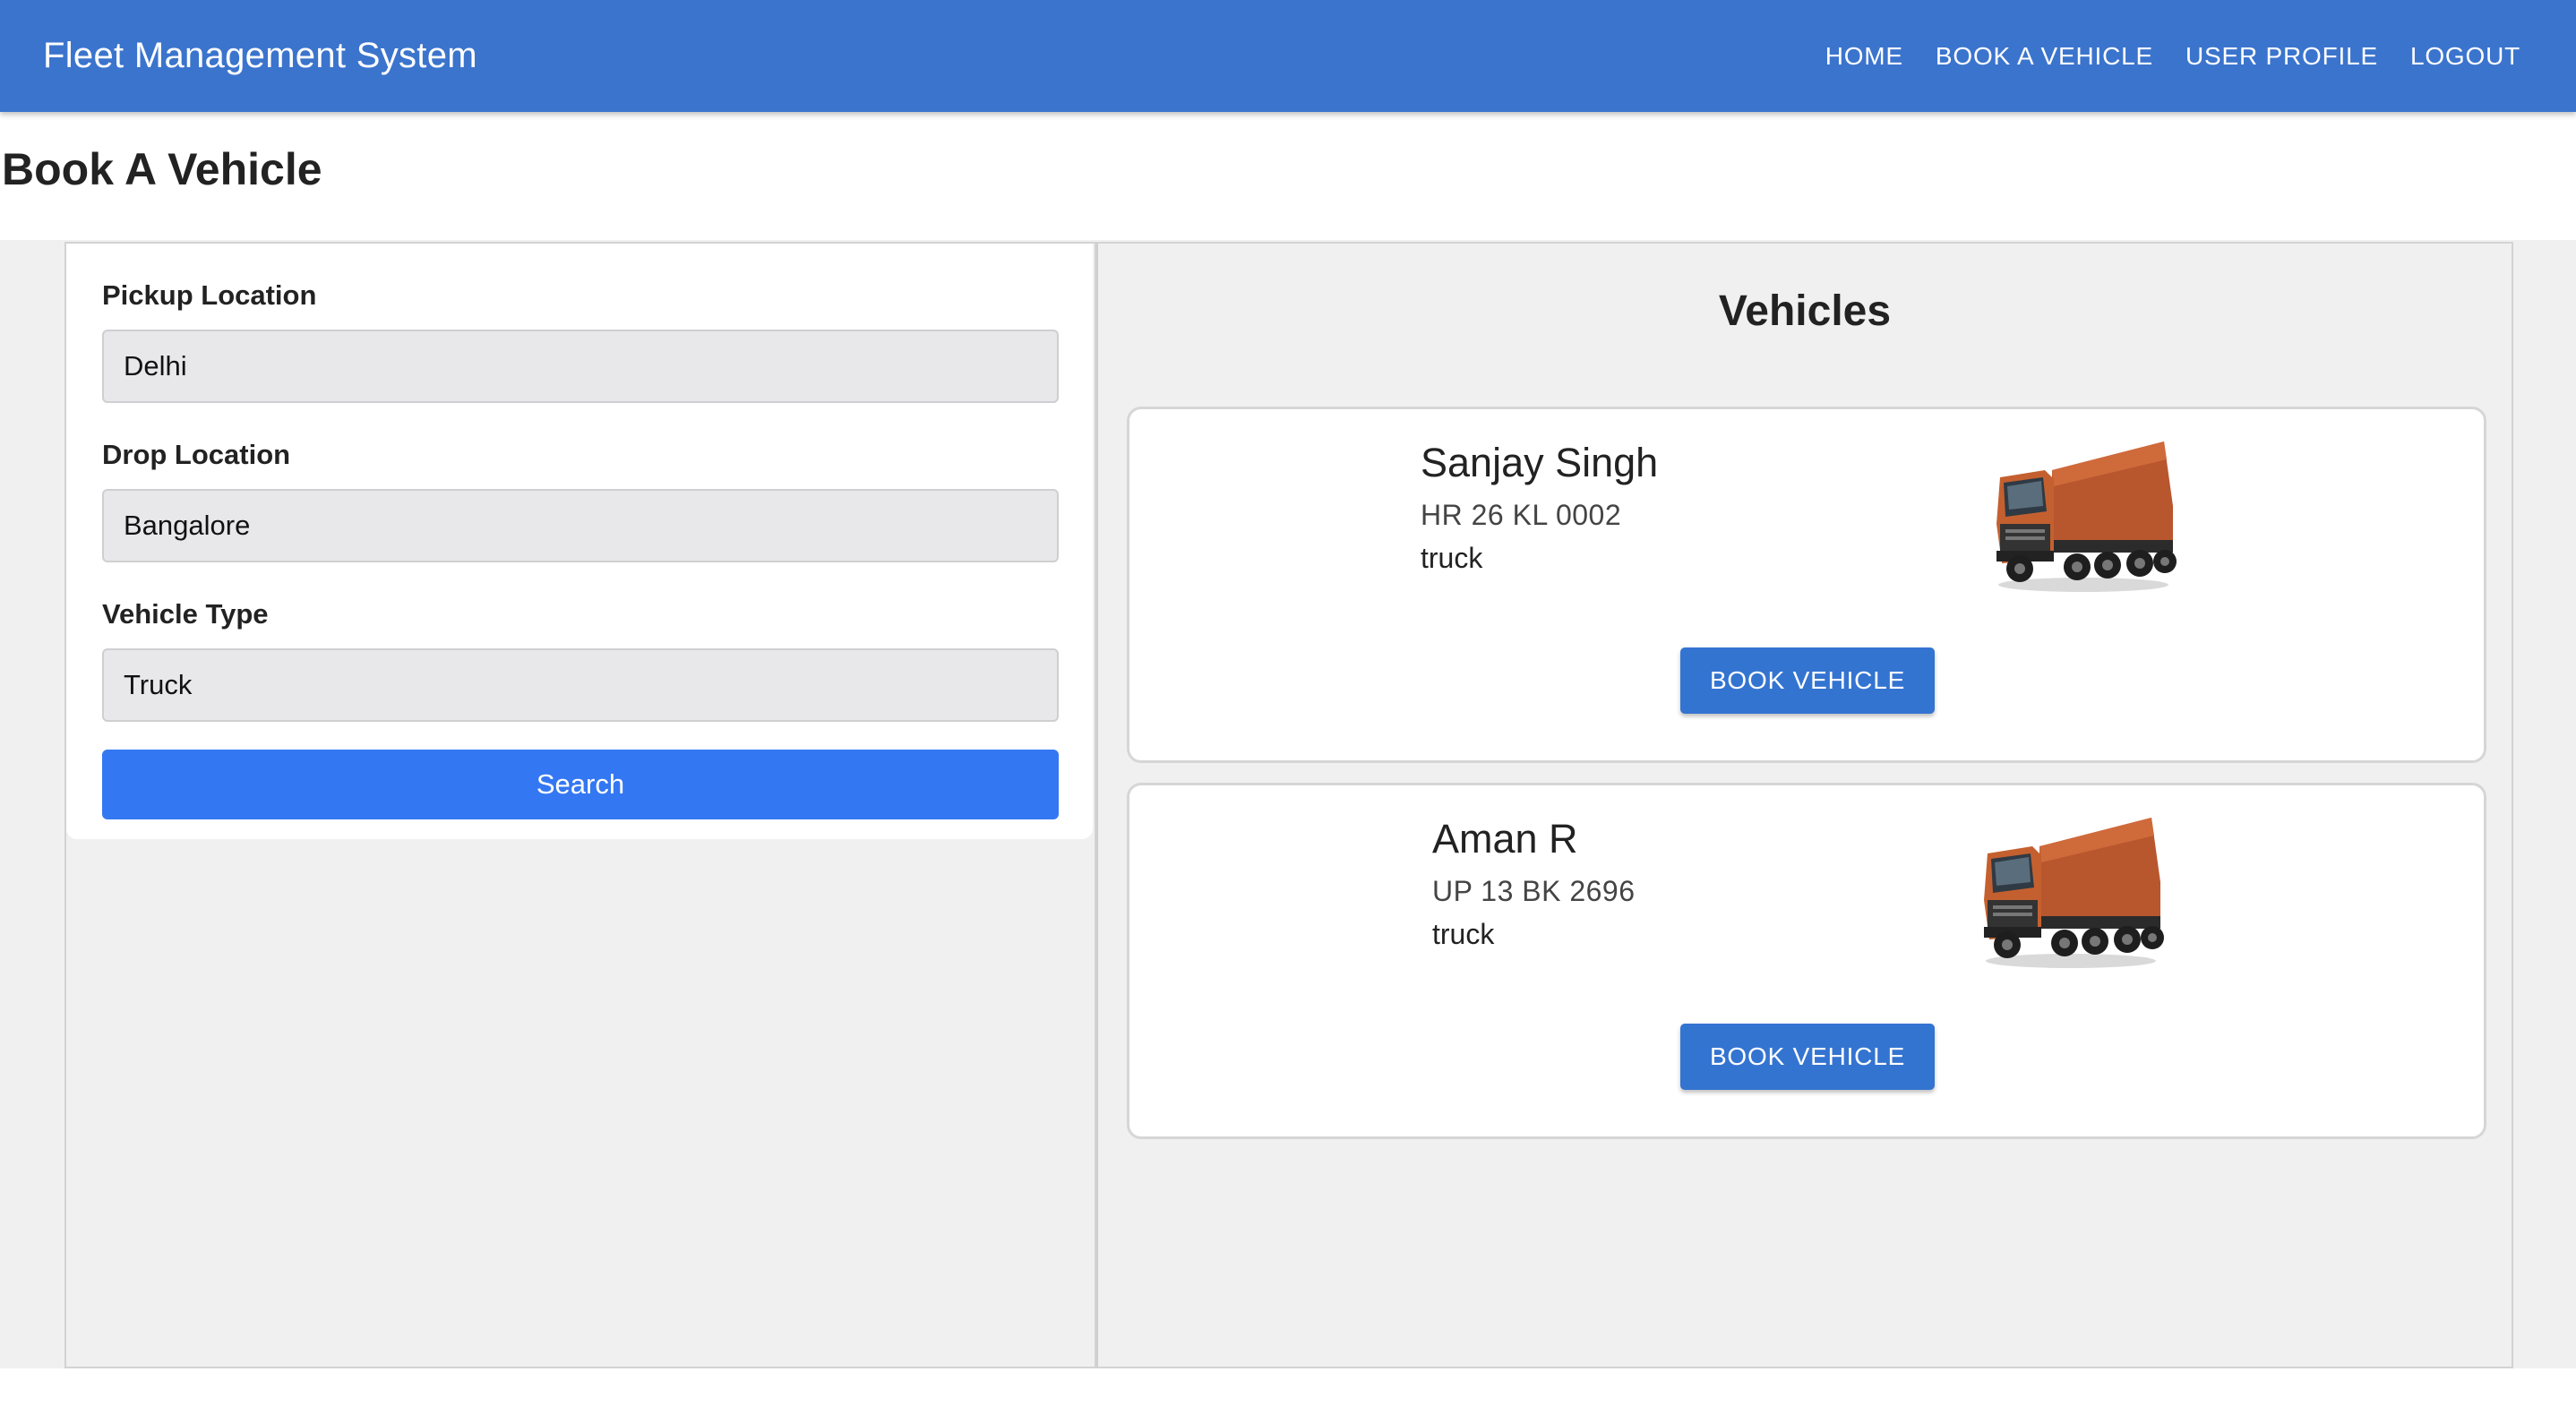 The image size is (2576, 1406). What do you see at coordinates (209, 295) in the screenshot?
I see `pickup-location-label: Pickup Location` at bounding box center [209, 295].